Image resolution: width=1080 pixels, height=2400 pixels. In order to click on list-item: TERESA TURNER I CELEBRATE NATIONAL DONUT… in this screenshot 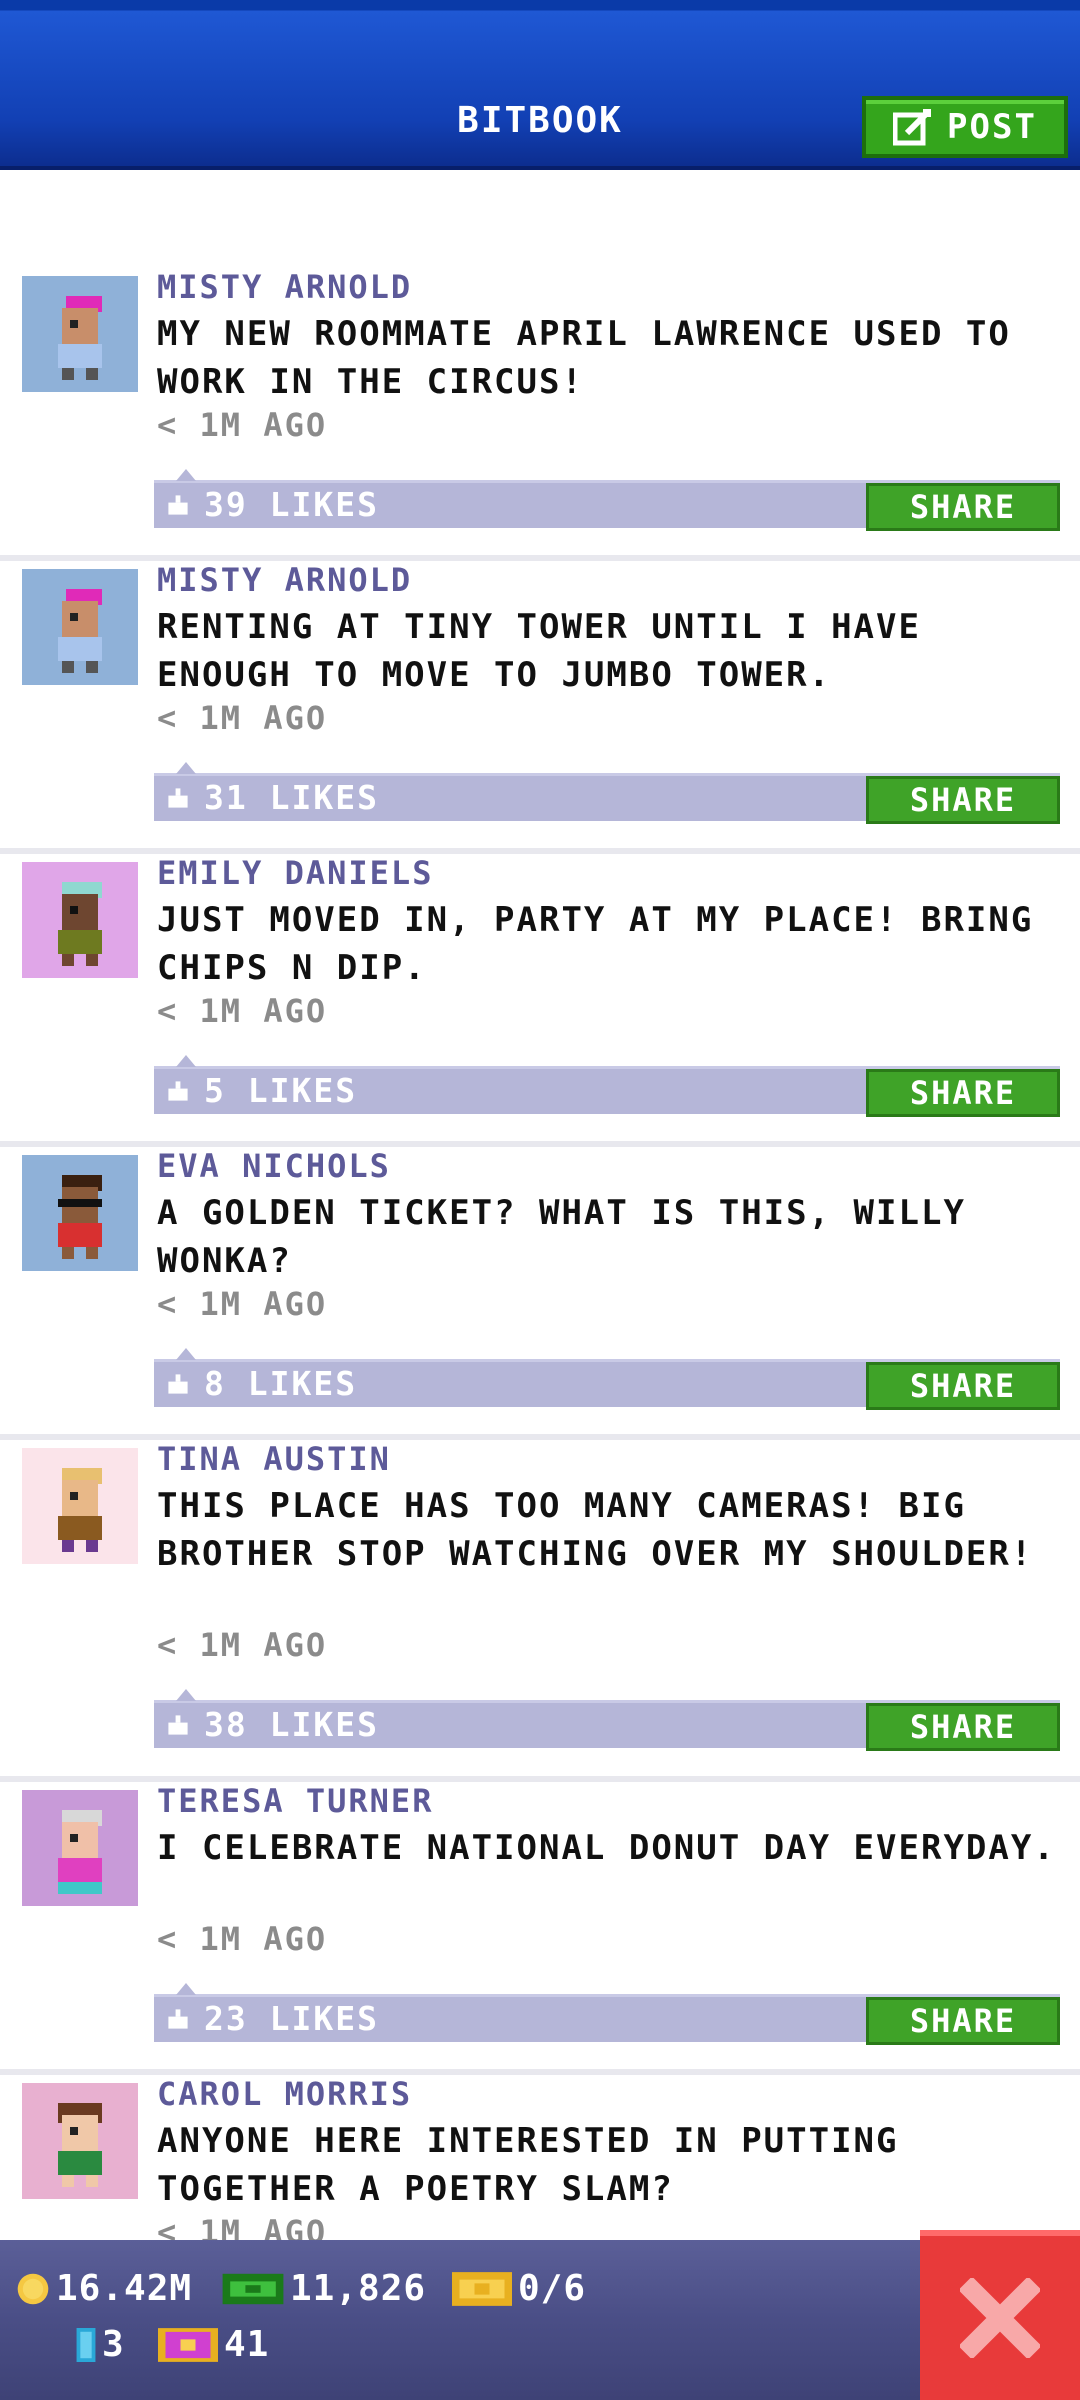, I will do `click(540, 1928)`.